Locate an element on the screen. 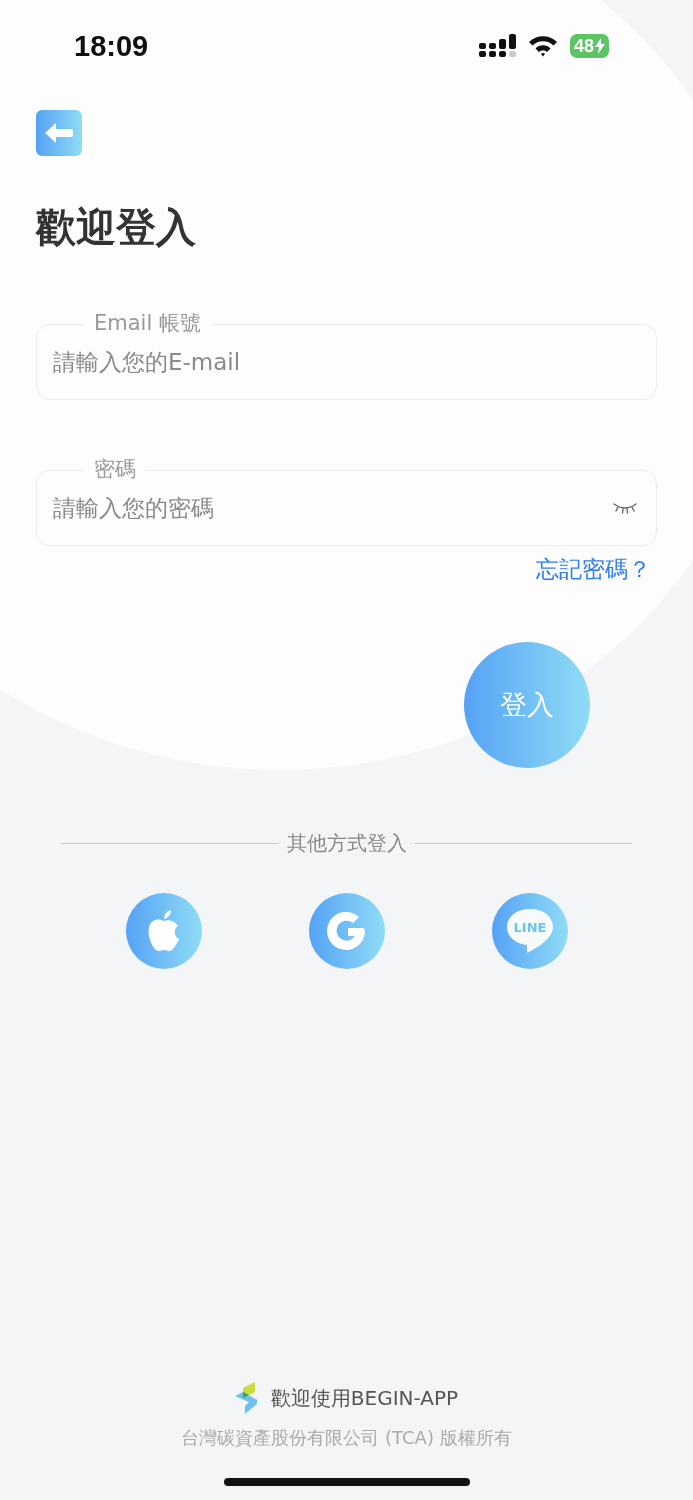 This screenshot has width=693, height=1500. battery-indicator: 48 is located at coordinates (589, 46).